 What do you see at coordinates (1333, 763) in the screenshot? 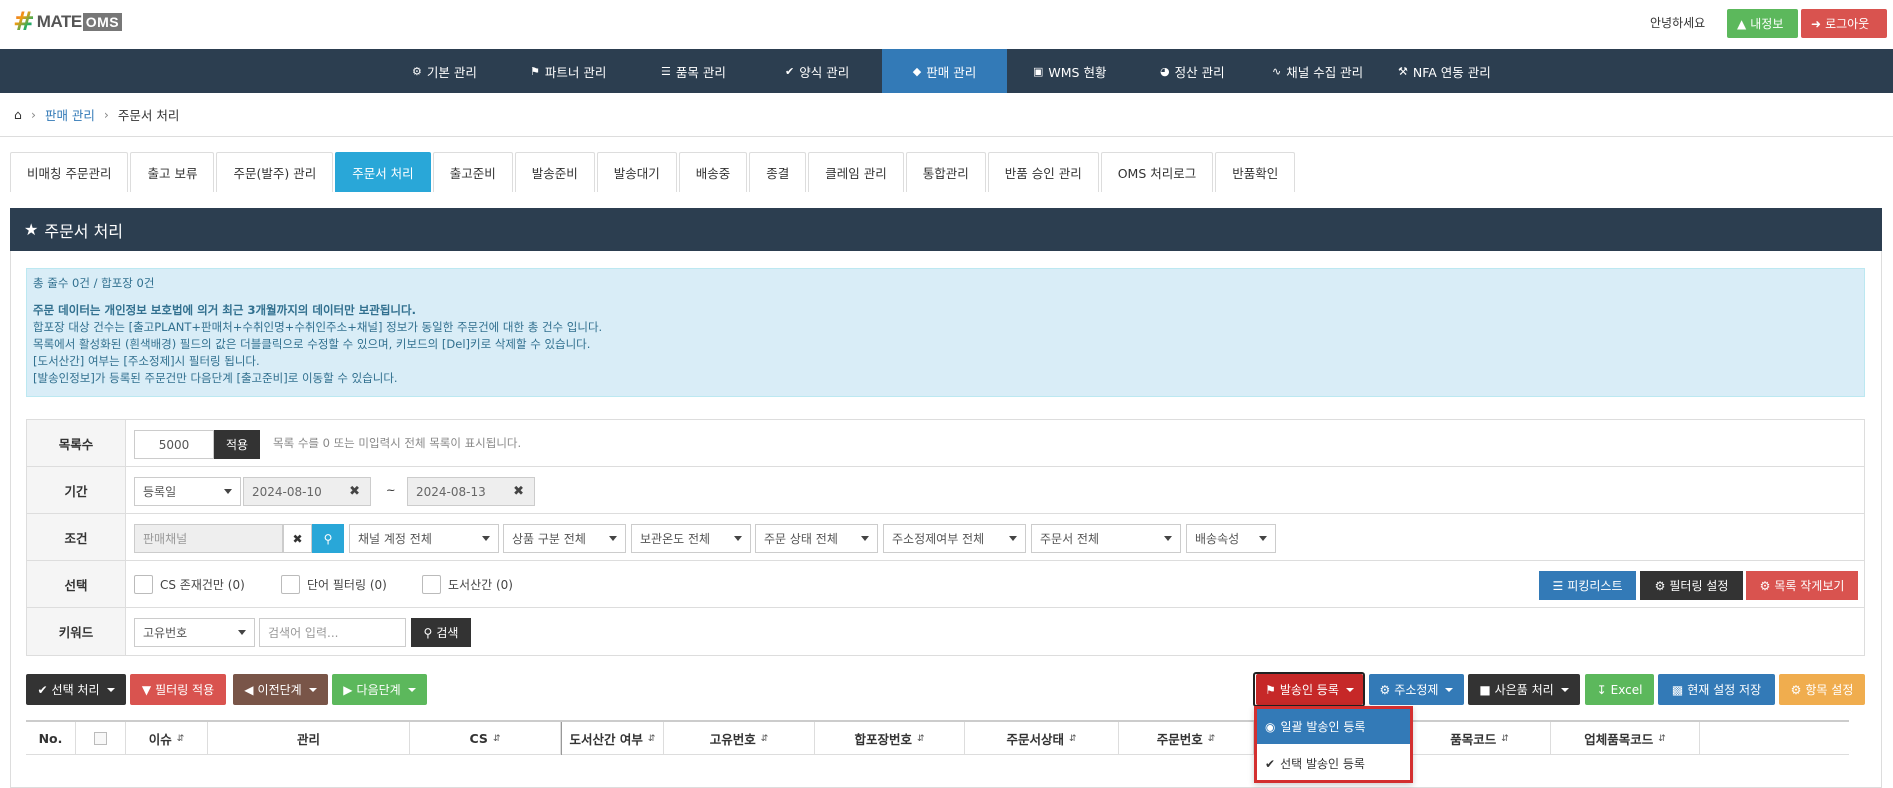
I see `selected-sender-register-item: ✔ 선택 발송인 등록` at bounding box center [1333, 763].